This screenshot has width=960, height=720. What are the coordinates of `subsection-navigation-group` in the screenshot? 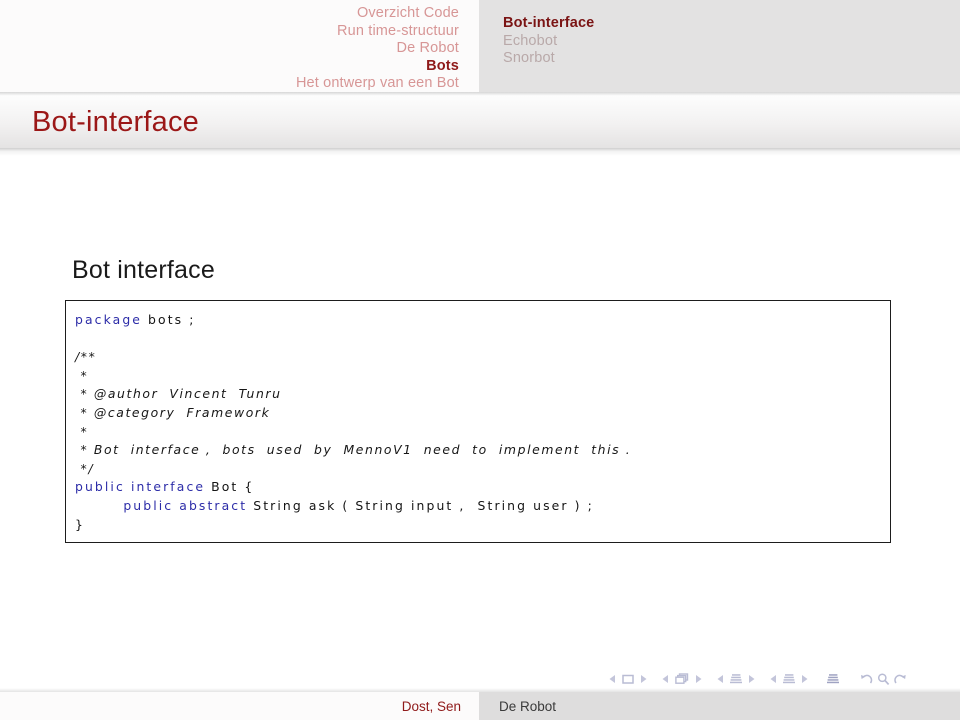 It's located at (736, 679).